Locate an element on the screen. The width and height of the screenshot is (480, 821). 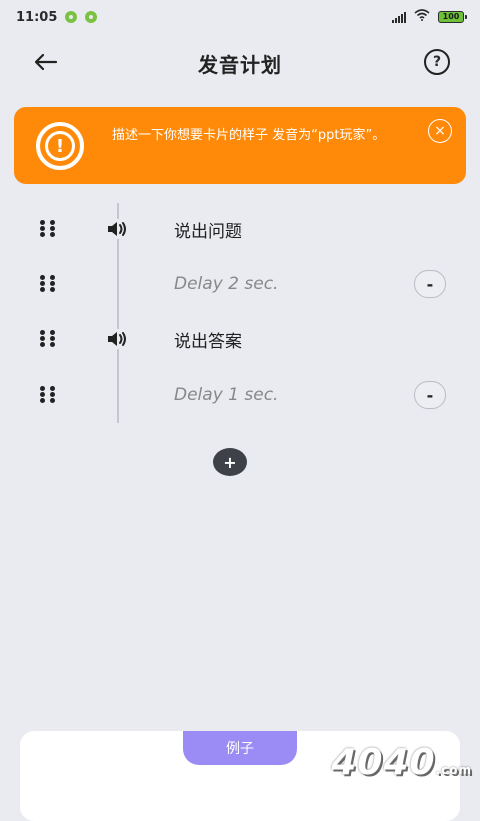
example-tab: 例子 is located at coordinates (240, 748).